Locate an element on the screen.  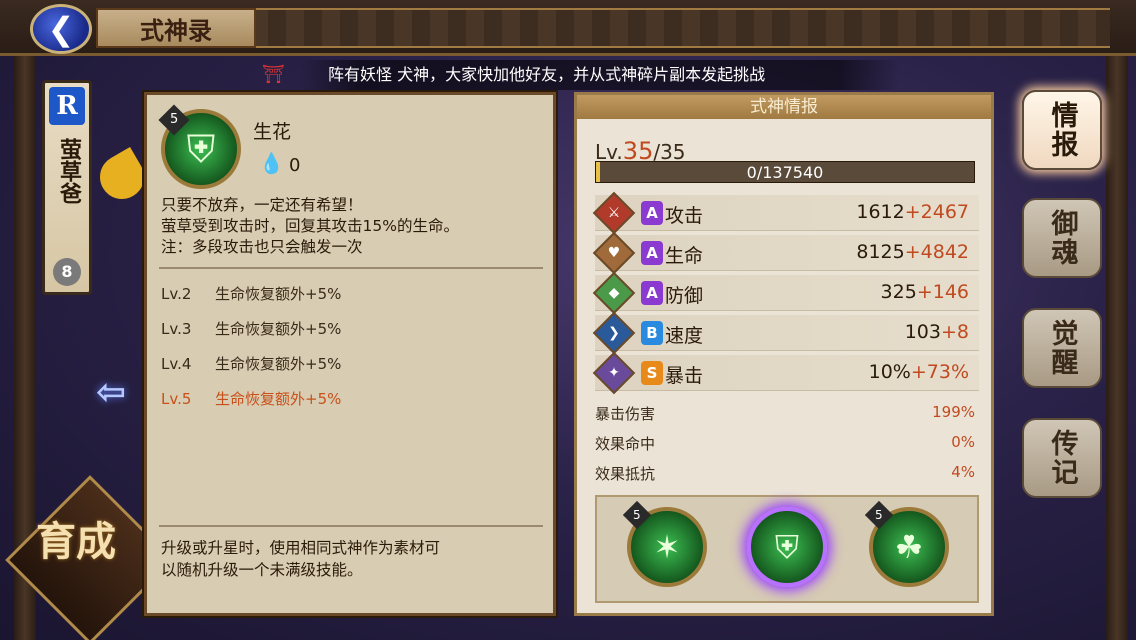
rarity-badge: R is located at coordinates (67, 106).